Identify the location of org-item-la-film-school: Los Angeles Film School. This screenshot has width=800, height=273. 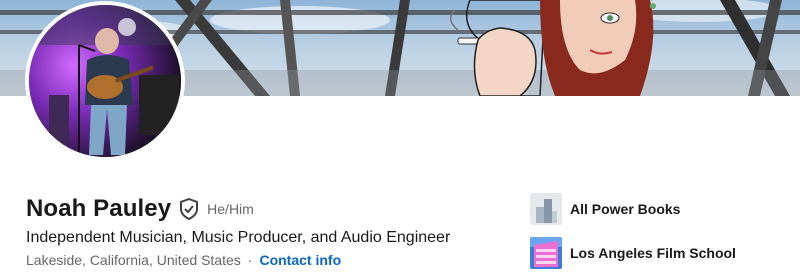
(660, 253).